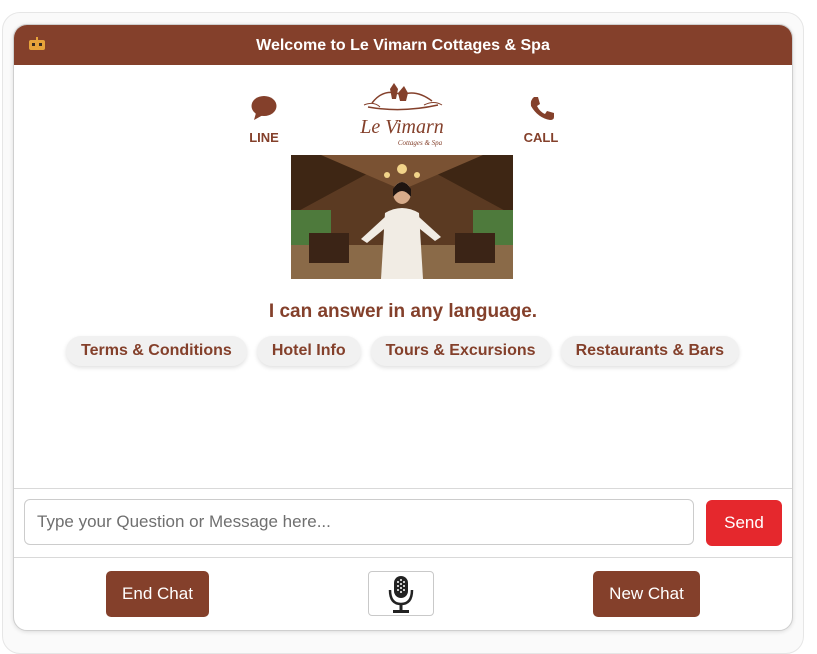 The image size is (817, 654). I want to click on footer-divider, so click(403, 557).